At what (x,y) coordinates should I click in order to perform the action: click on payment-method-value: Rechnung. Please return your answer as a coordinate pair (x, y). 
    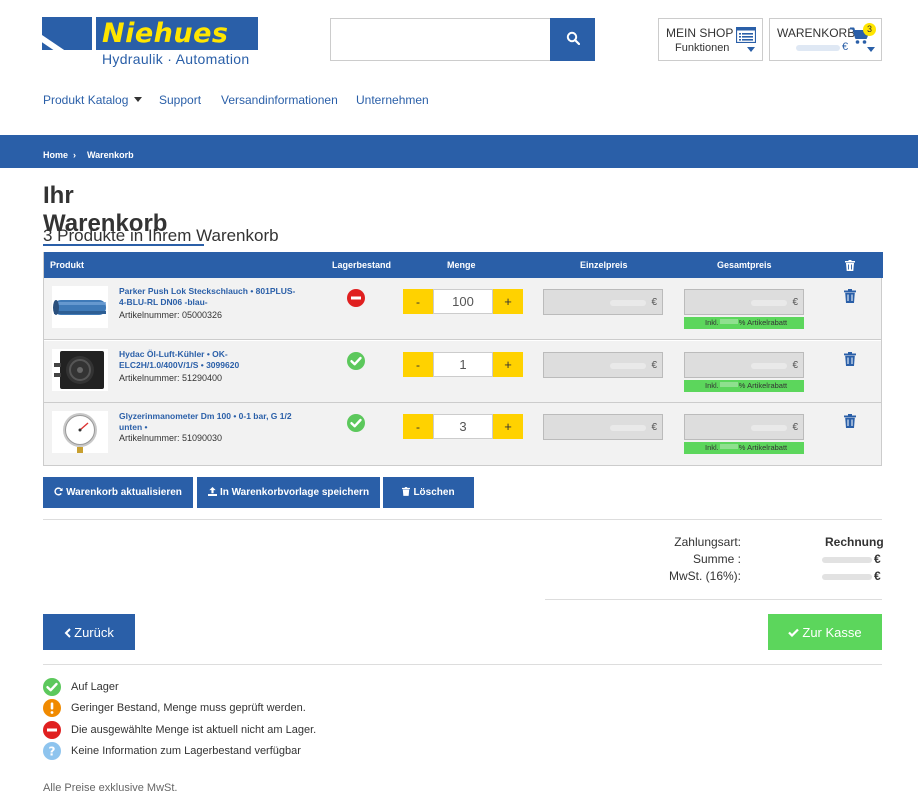
    Looking at the image, I should click on (854, 542).